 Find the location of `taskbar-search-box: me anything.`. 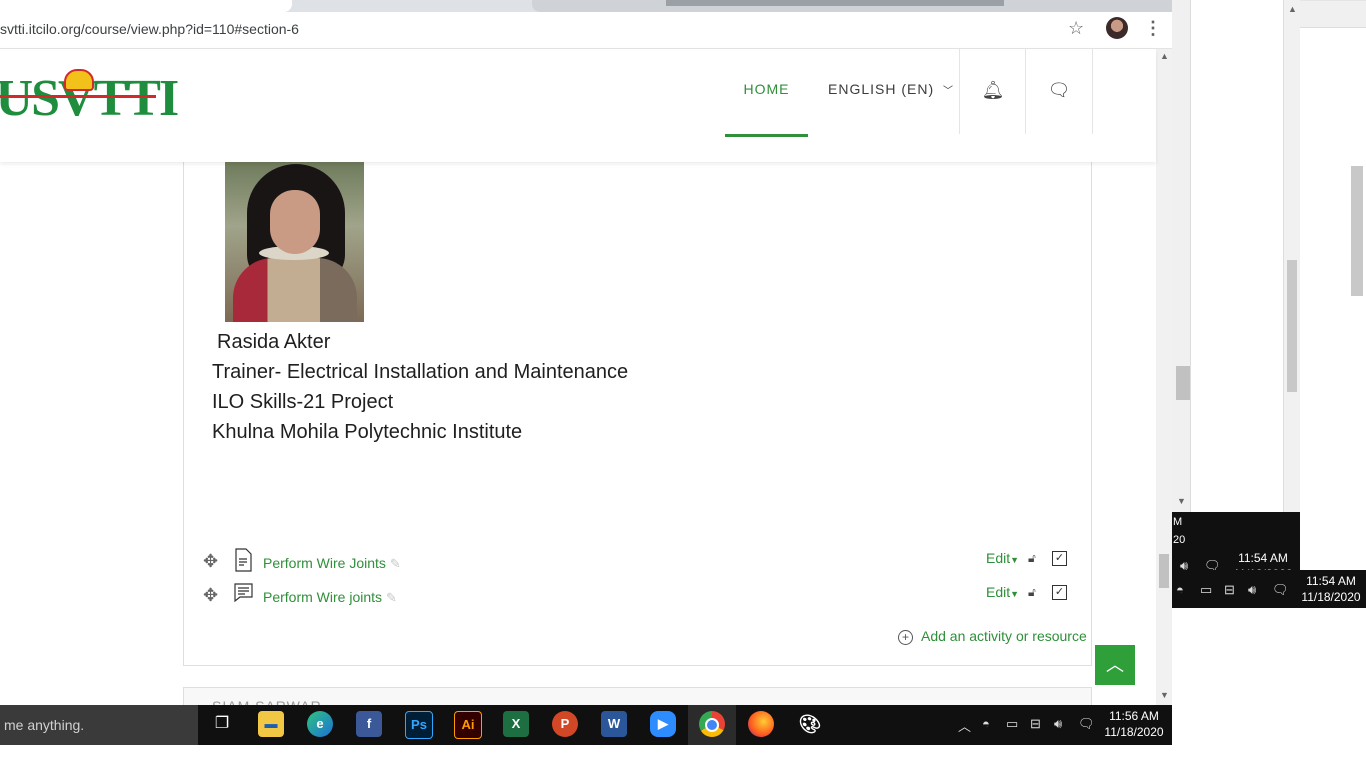

taskbar-search-box: me anything. is located at coordinates (99, 725).